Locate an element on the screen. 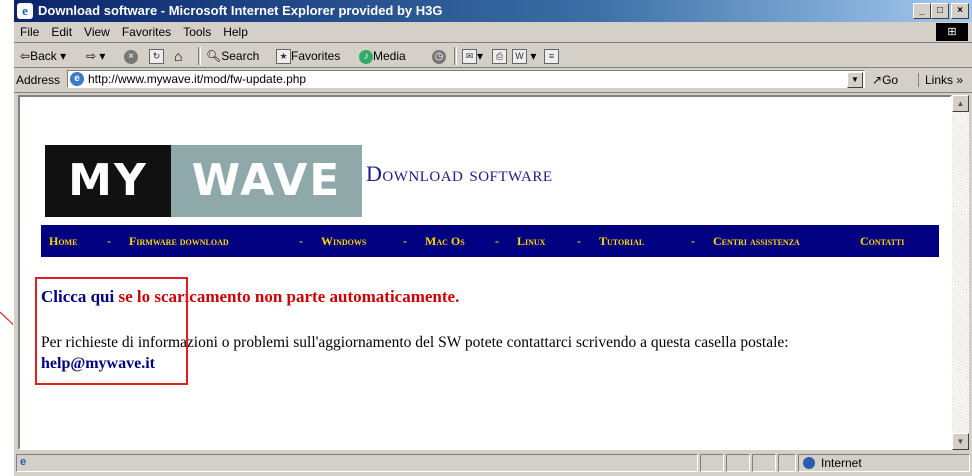 This screenshot has height=476, width=972. forward-arrow-icon: ⇨ is located at coordinates (91, 56).